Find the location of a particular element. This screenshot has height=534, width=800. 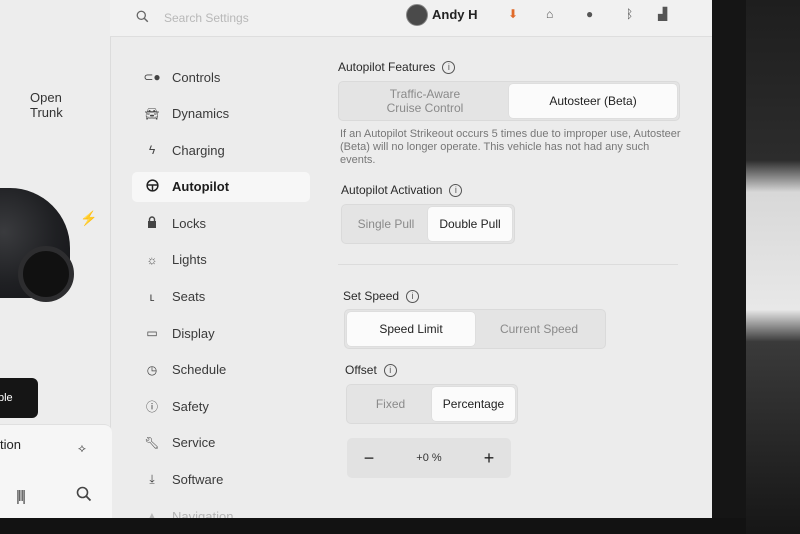

car-wheel-image is located at coordinates (46, 274).